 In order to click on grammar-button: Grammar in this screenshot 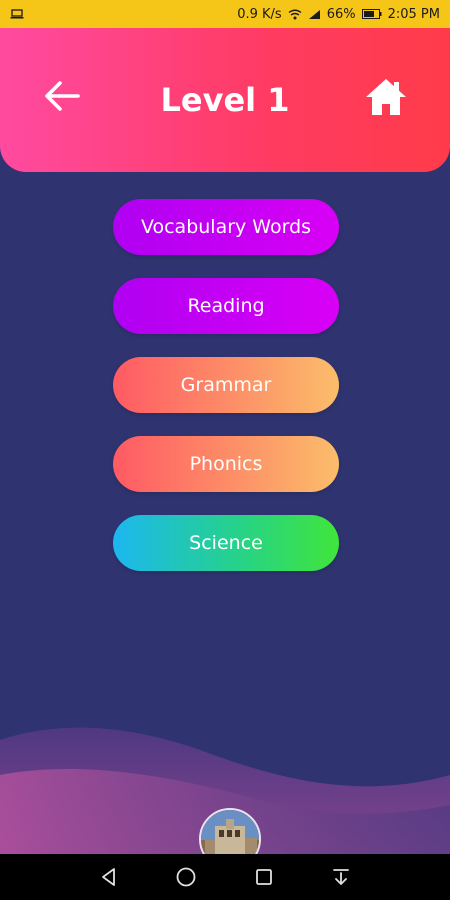, I will do `click(226, 385)`.